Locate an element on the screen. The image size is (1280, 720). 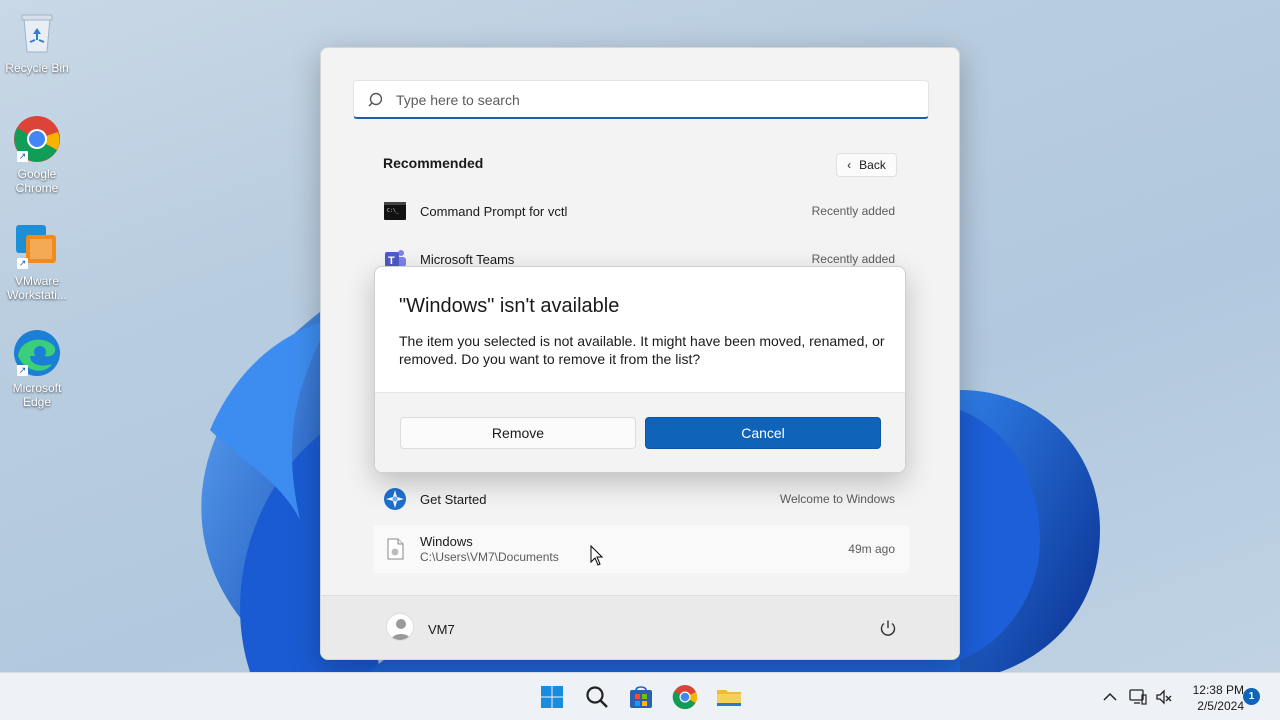
mouse-cursor-icon is located at coordinates (597, 555).